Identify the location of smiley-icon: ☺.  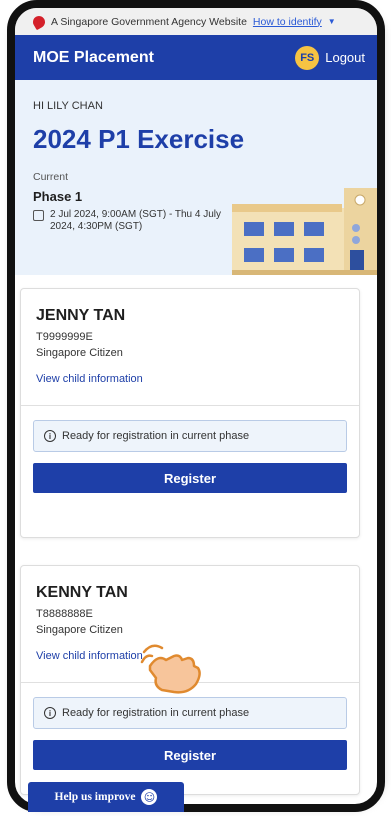
(149, 797).